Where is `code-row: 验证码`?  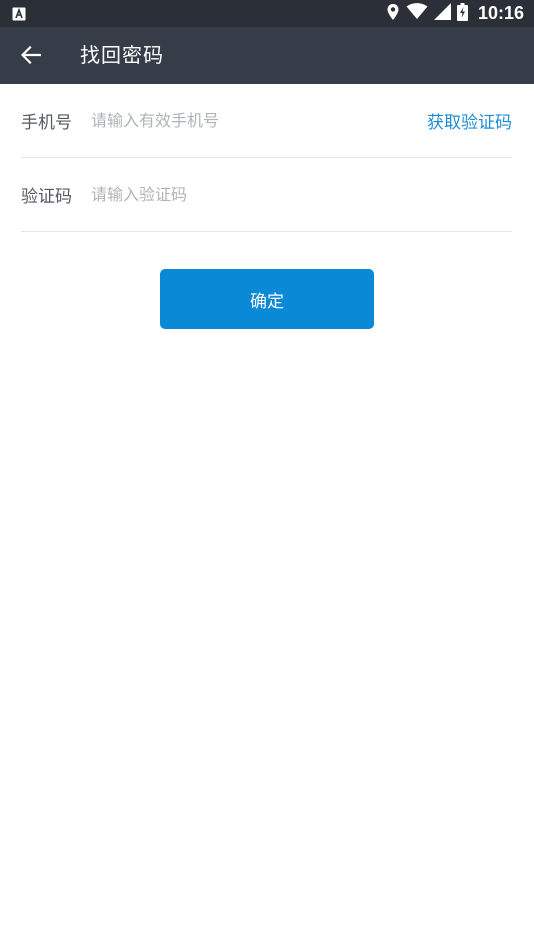
code-row: 验证码 is located at coordinates (266, 195).